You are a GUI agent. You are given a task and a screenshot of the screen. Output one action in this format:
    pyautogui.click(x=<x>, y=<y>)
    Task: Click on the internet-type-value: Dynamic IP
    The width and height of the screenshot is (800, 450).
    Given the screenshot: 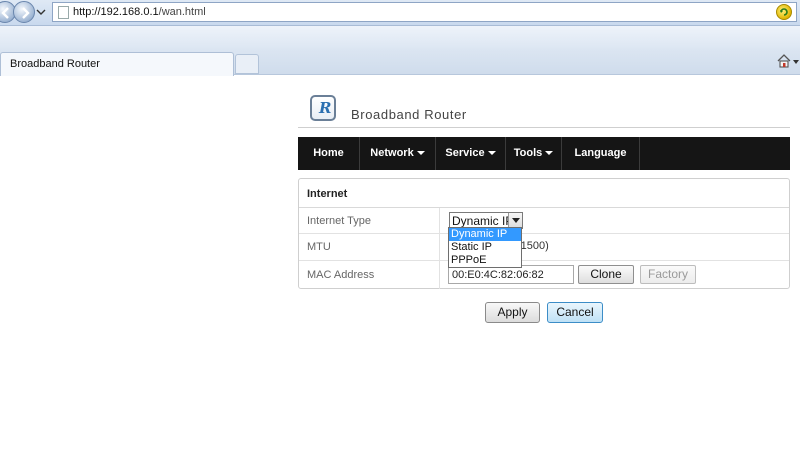 What is the action you would take?
    pyautogui.click(x=483, y=221)
    